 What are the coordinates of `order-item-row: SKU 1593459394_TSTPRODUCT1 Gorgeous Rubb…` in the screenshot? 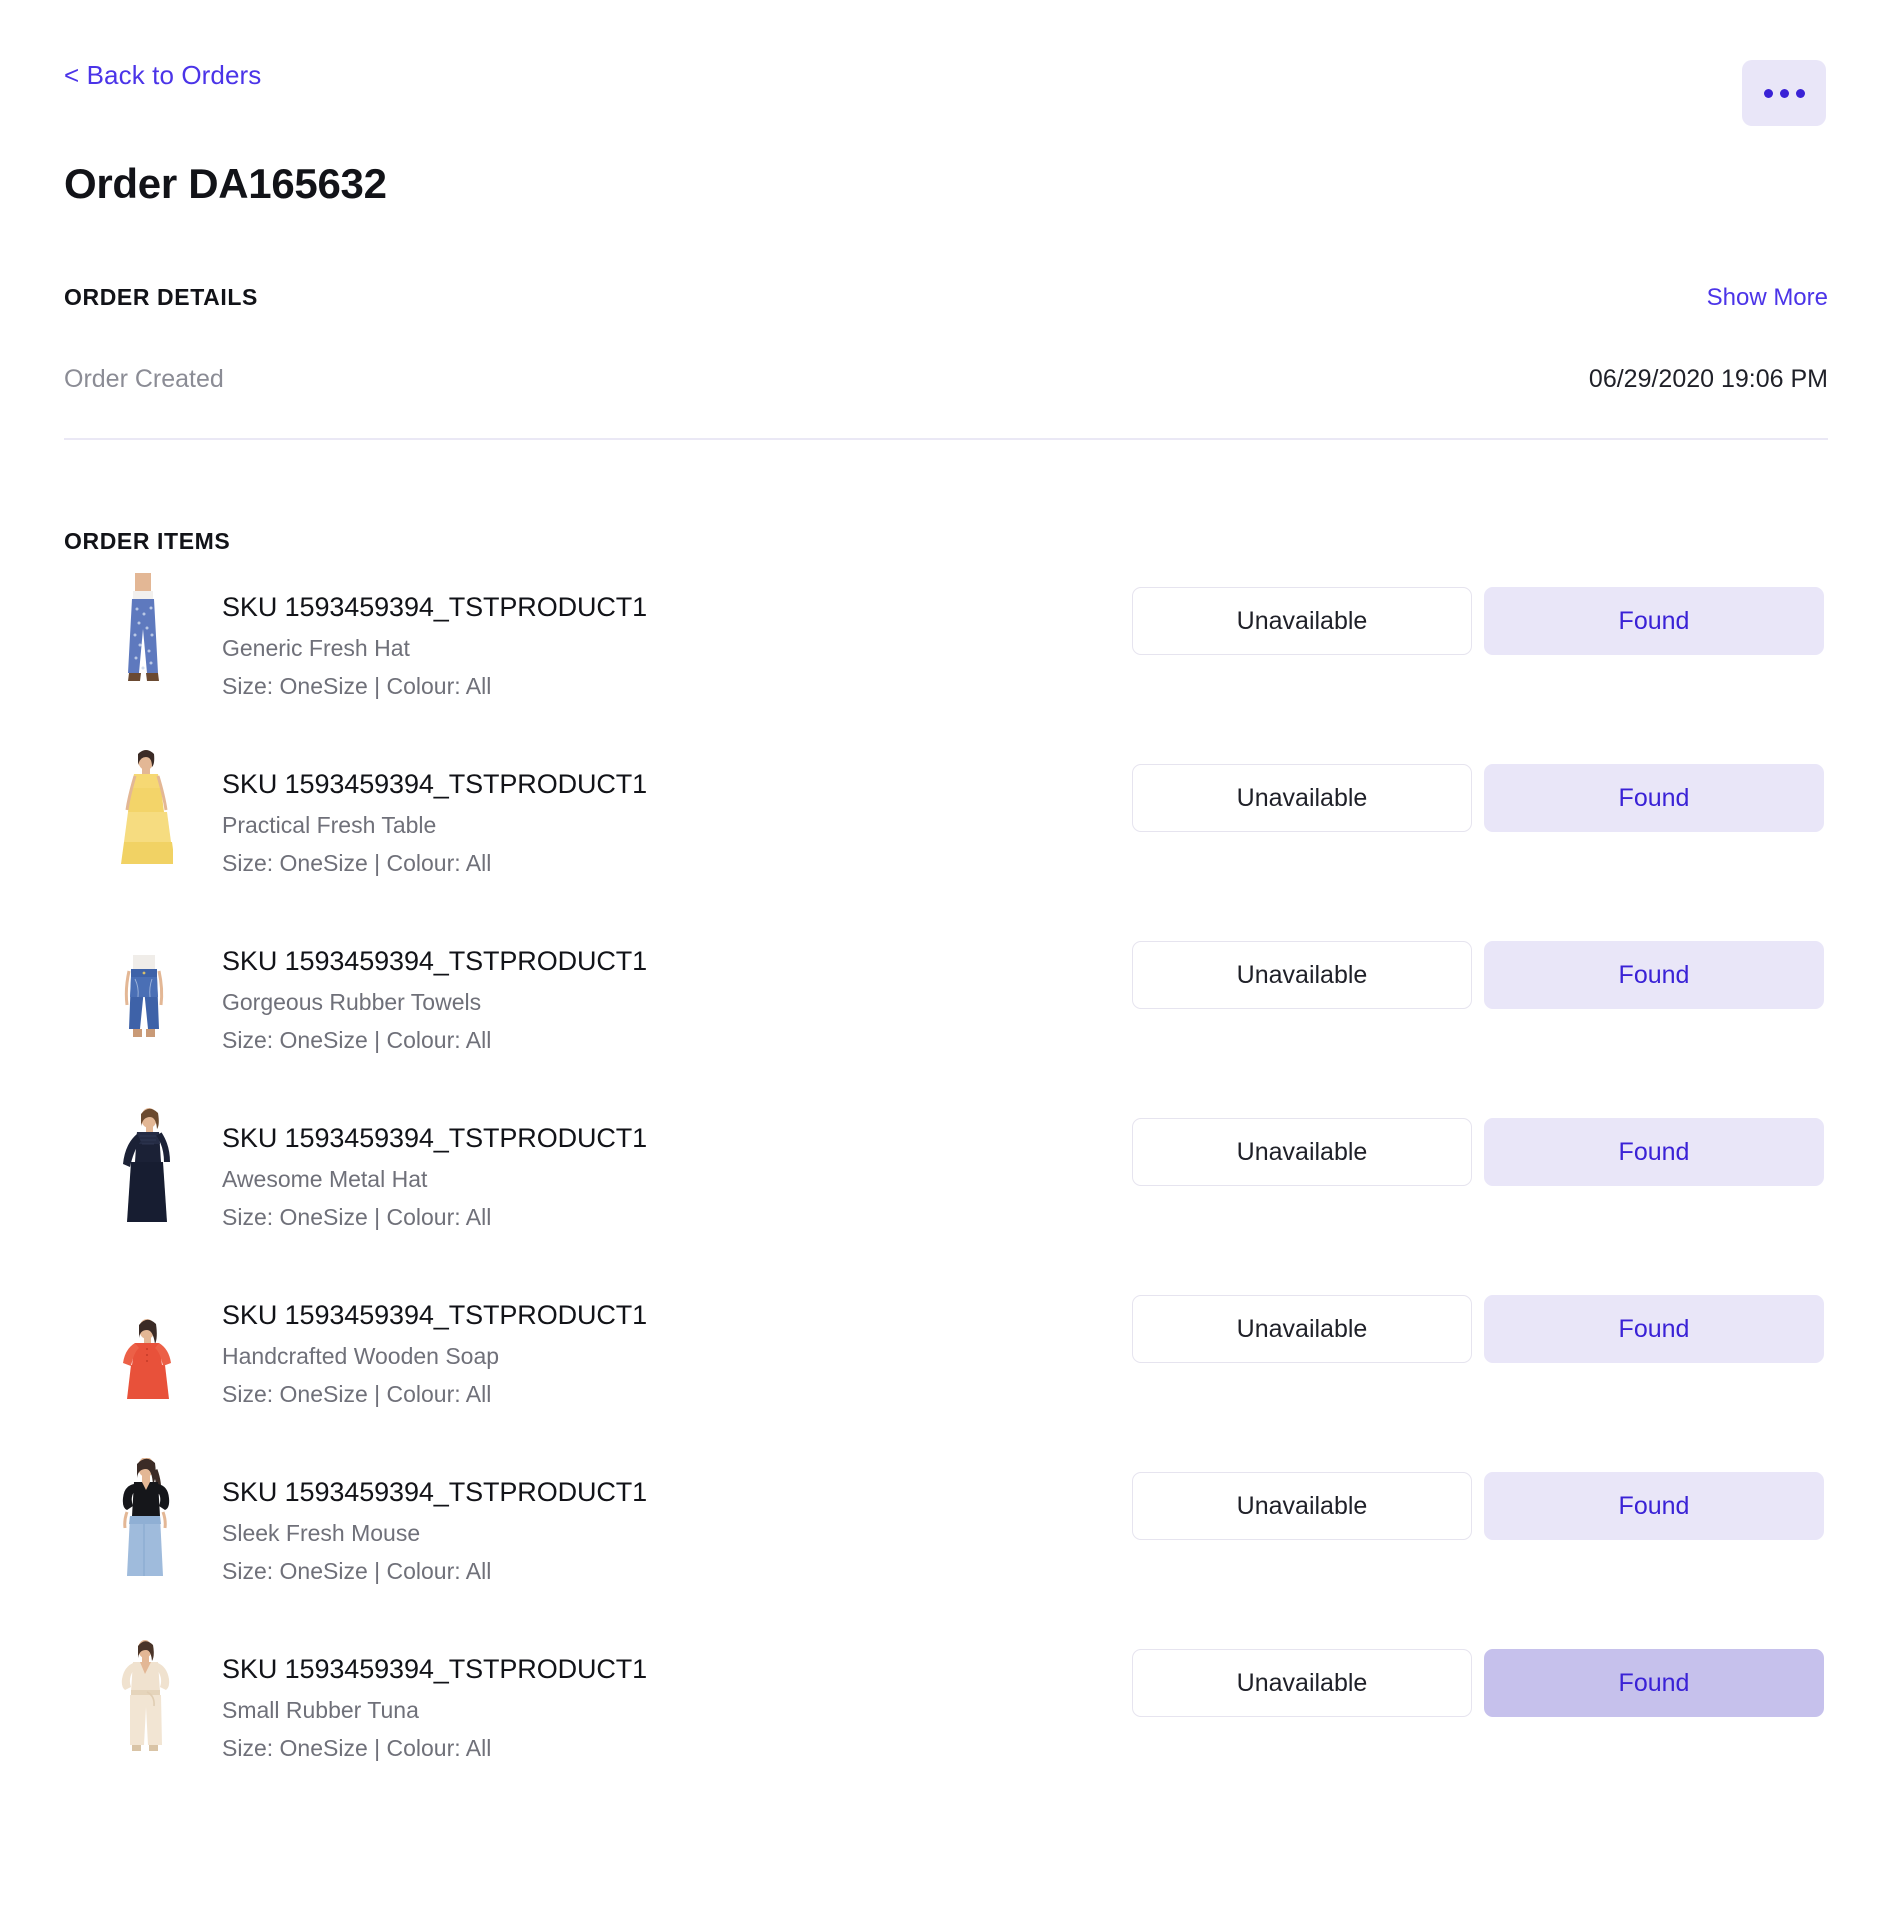 It's located at (946, 1011).